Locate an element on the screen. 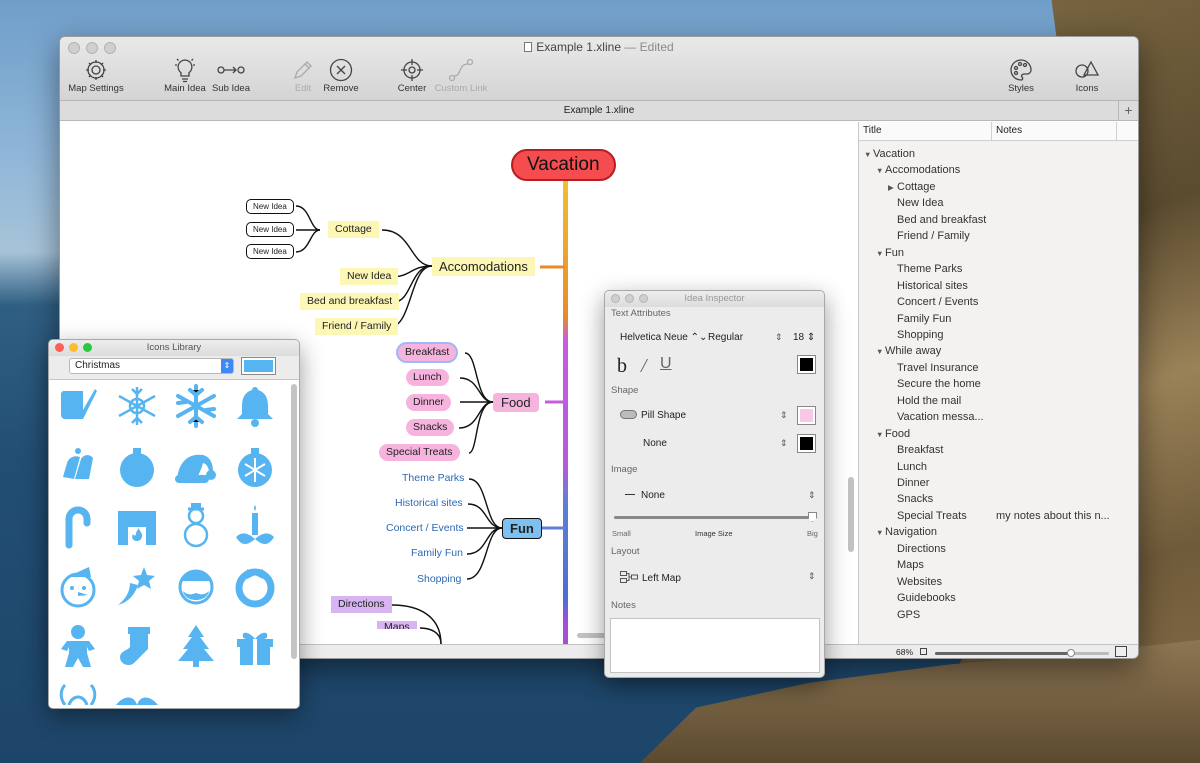  ornament-icon is located at coordinates (137, 466).